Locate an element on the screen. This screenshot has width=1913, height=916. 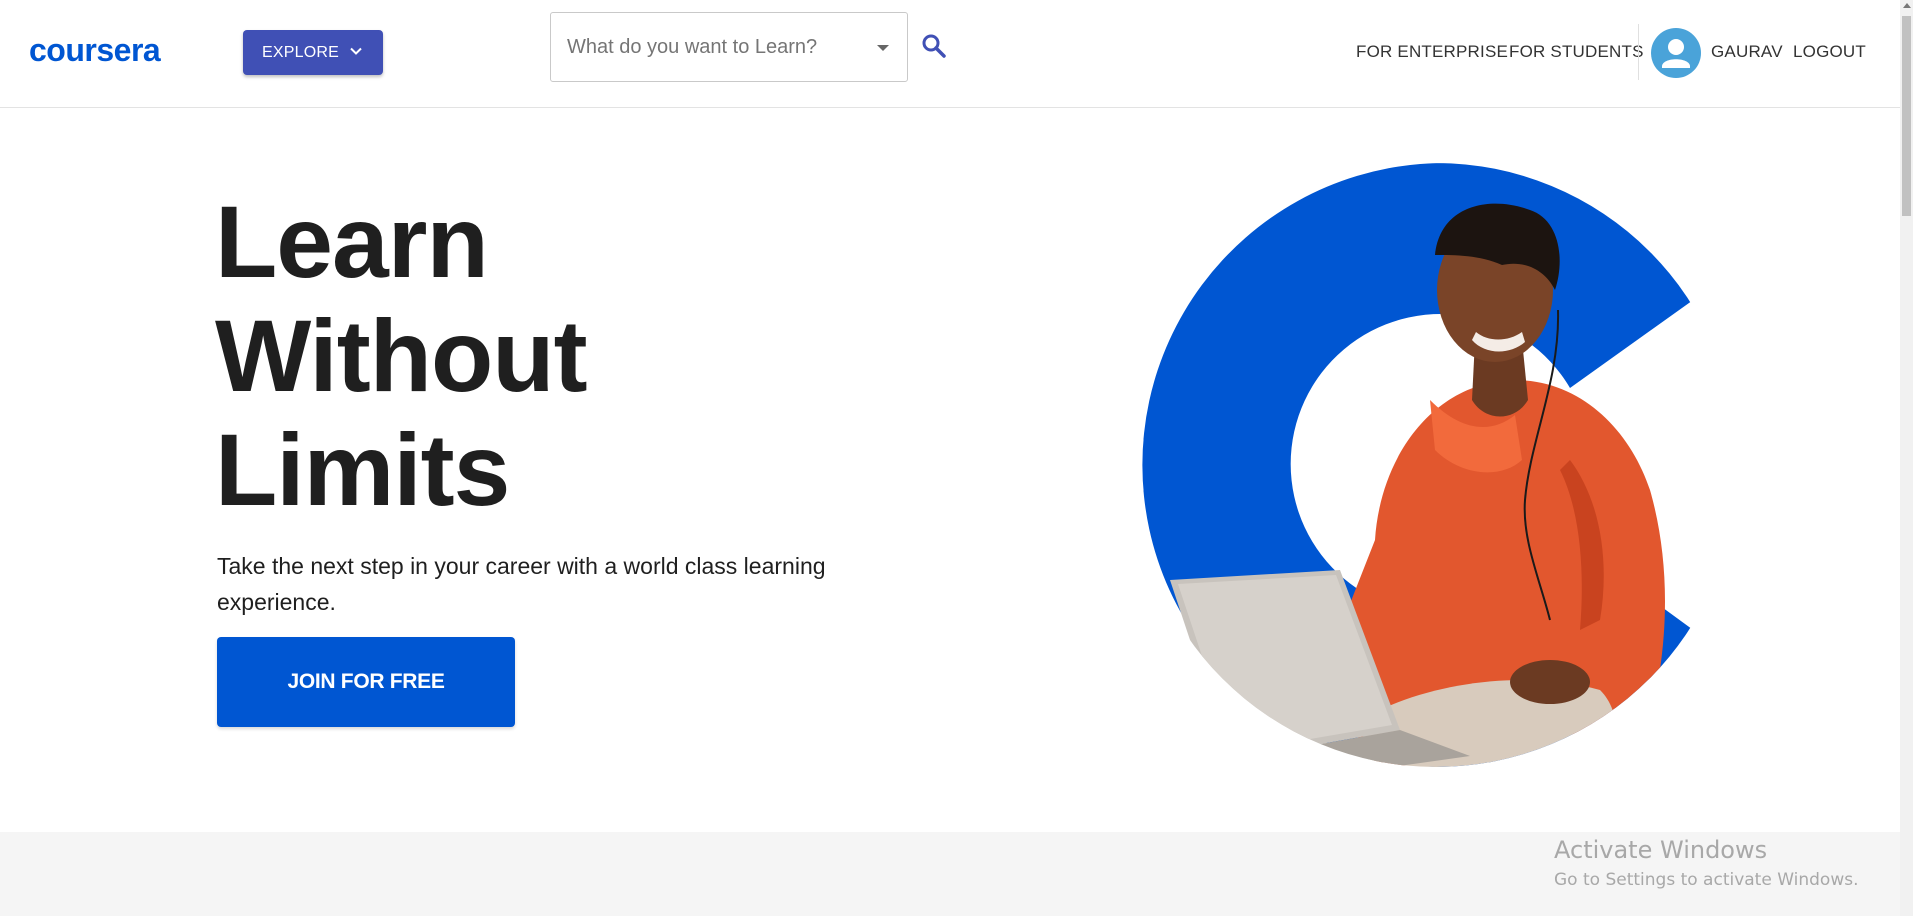
coursera-logo: coursera is located at coordinates (95, 50).